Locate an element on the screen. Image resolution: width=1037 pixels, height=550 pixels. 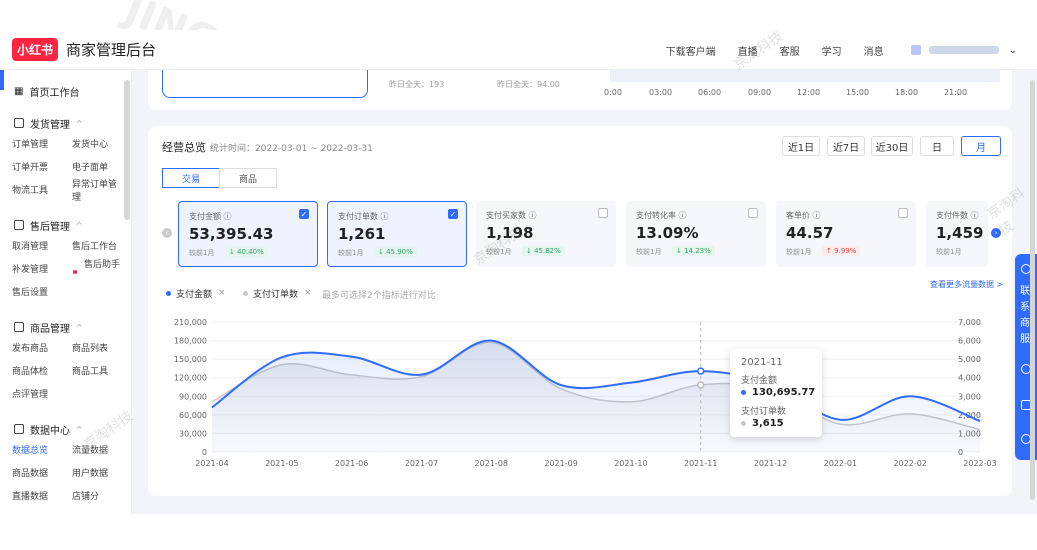
time-tick: 09:00 is located at coordinates (760, 92).